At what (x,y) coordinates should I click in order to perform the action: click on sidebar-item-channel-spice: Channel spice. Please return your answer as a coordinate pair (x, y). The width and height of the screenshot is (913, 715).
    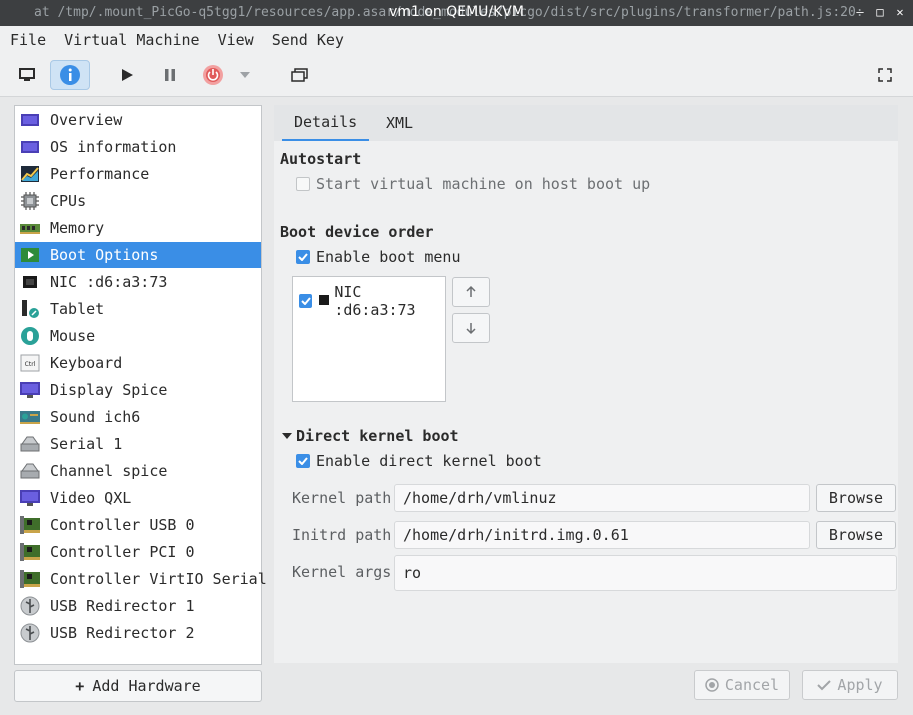
    Looking at the image, I should click on (138, 471).